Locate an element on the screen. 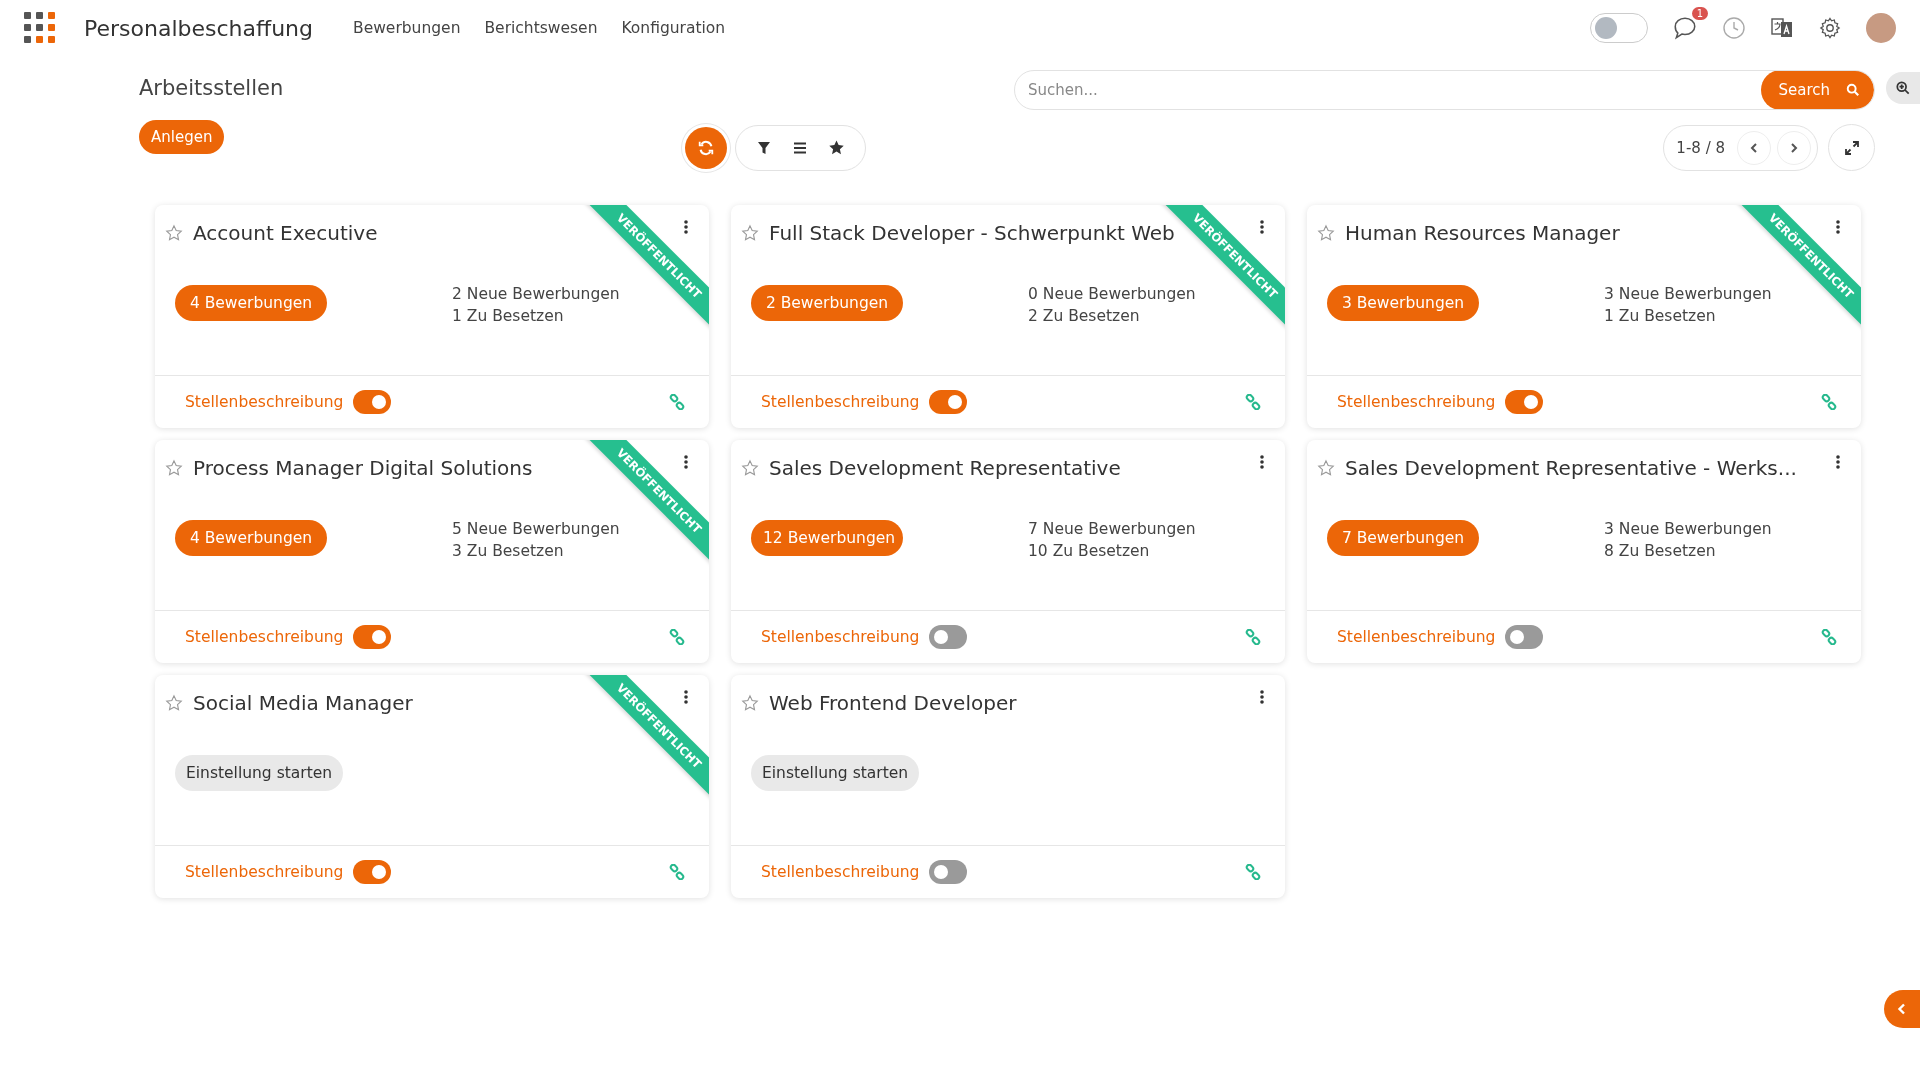 The width and height of the screenshot is (1920, 1080). page-title: Arbeitsstellen is located at coordinates (211, 88).